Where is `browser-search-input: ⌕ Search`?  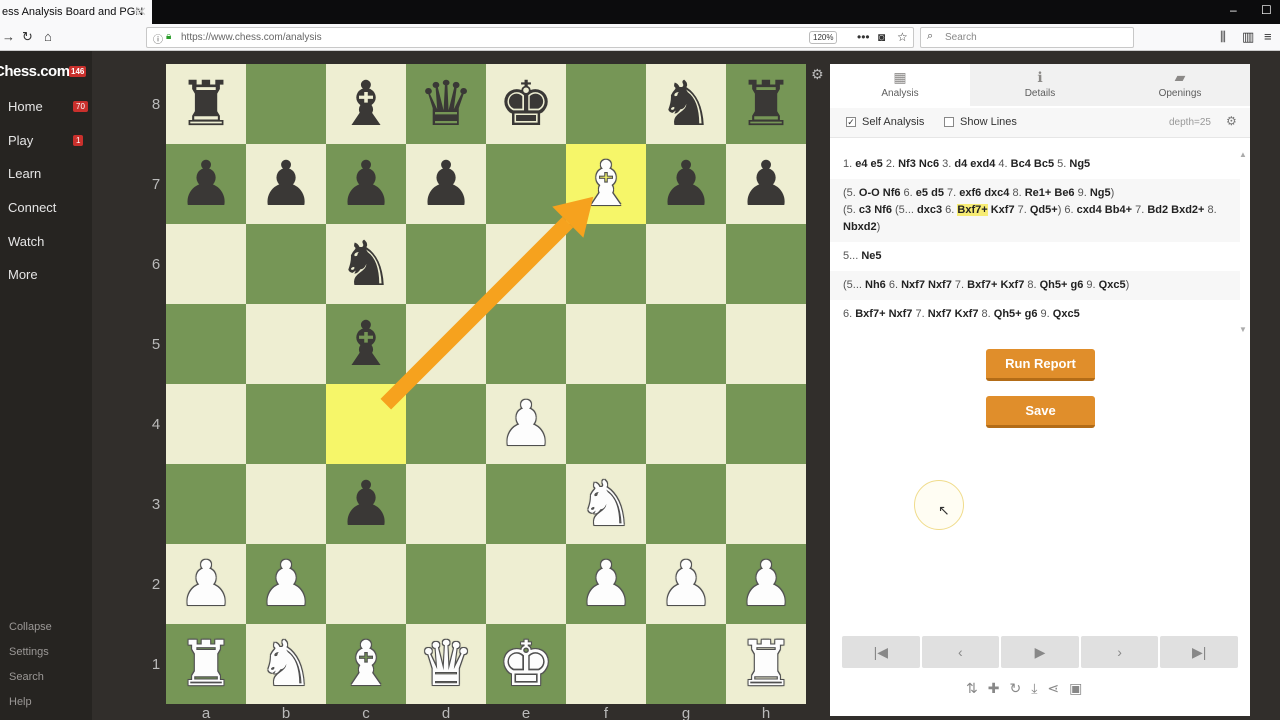
browser-search-input: ⌕ Search is located at coordinates (1027, 37).